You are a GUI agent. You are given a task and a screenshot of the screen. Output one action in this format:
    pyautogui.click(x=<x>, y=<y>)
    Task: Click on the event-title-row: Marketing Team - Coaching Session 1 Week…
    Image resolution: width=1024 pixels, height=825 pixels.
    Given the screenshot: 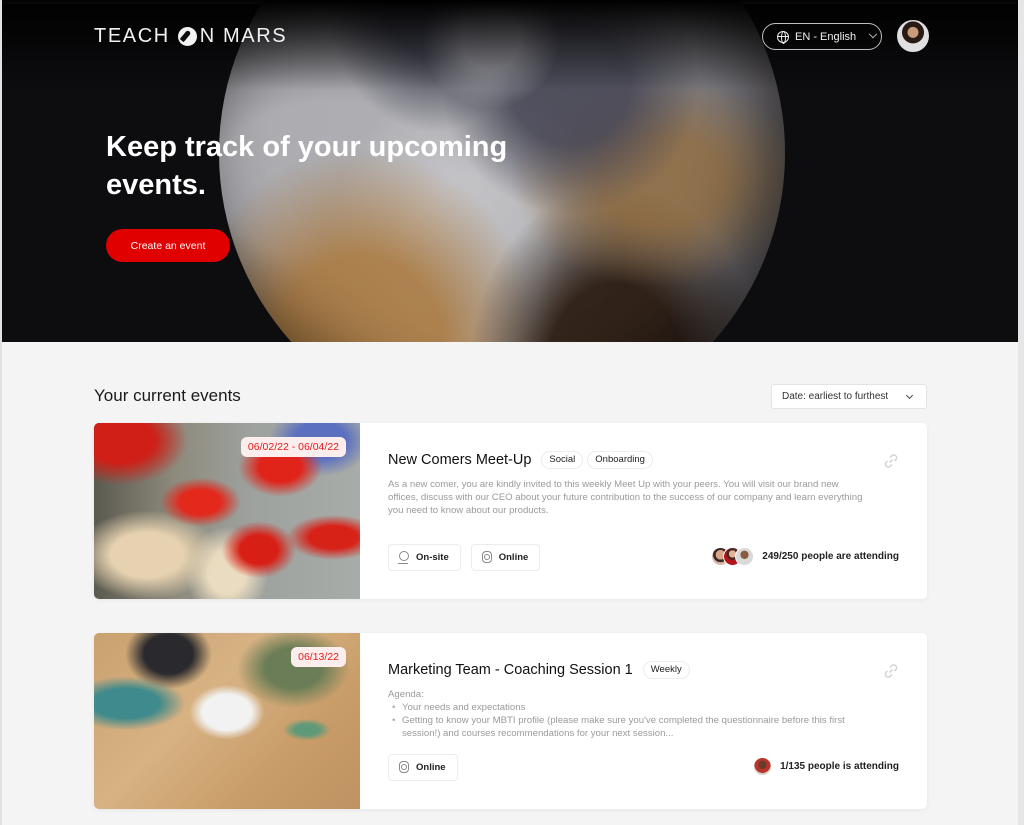 What is the action you would take?
    pyautogui.click(x=539, y=670)
    